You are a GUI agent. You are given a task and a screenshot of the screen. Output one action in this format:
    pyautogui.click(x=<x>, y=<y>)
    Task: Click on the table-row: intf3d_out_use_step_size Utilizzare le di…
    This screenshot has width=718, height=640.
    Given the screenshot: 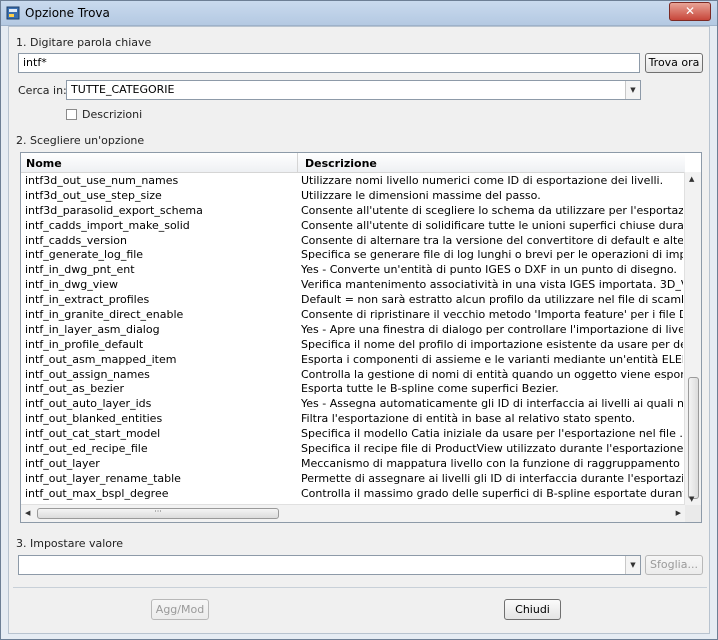 What is the action you would take?
    pyautogui.click(x=353, y=196)
    